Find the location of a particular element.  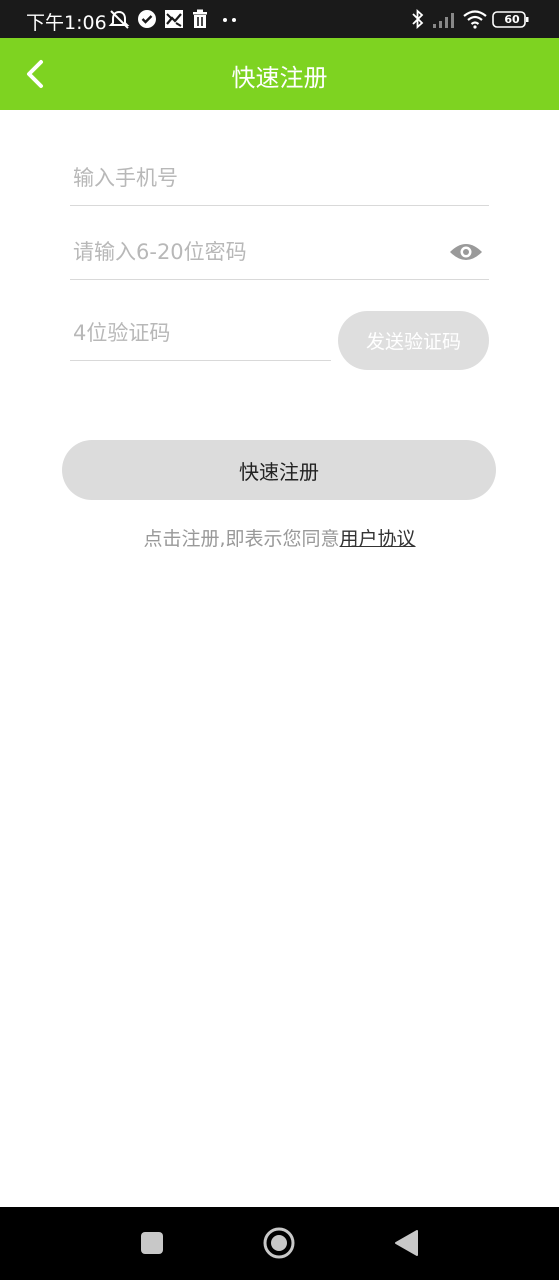

verification-code-input is located at coordinates (200, 333).